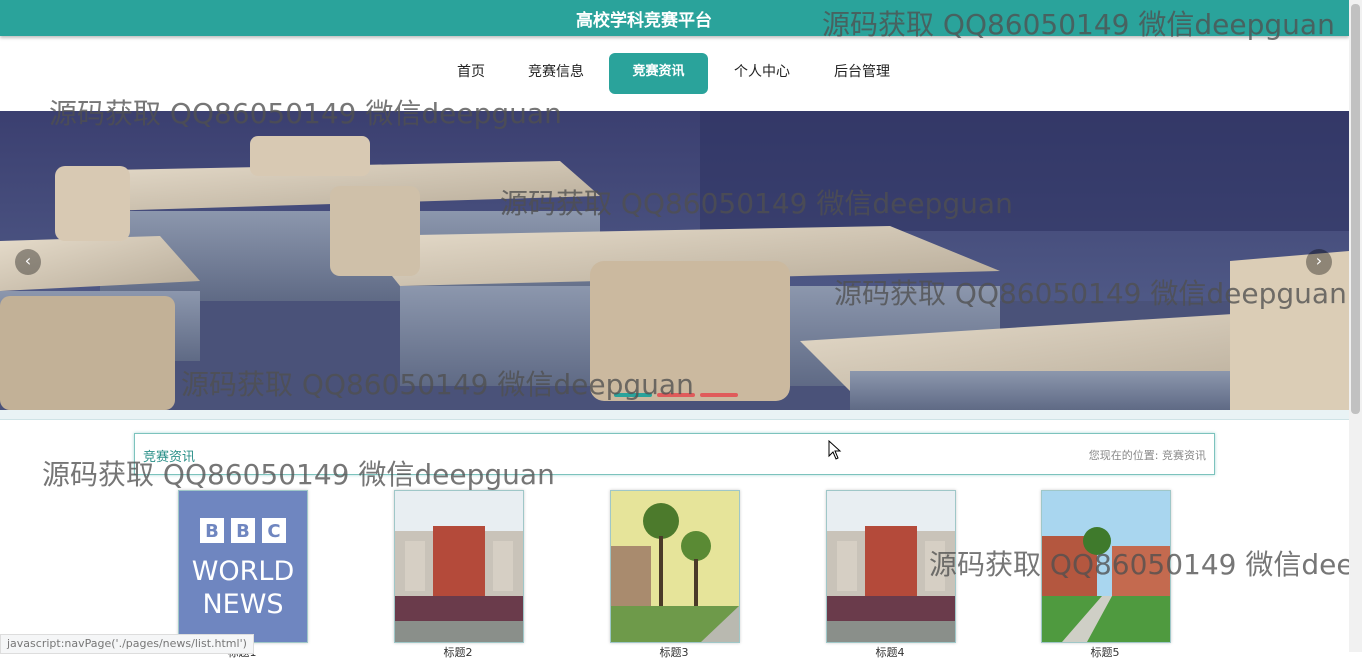 The width and height of the screenshot is (1362, 660). What do you see at coordinates (1184, 455) in the screenshot?
I see `breadcrumb-current: 竞赛资讯` at bounding box center [1184, 455].